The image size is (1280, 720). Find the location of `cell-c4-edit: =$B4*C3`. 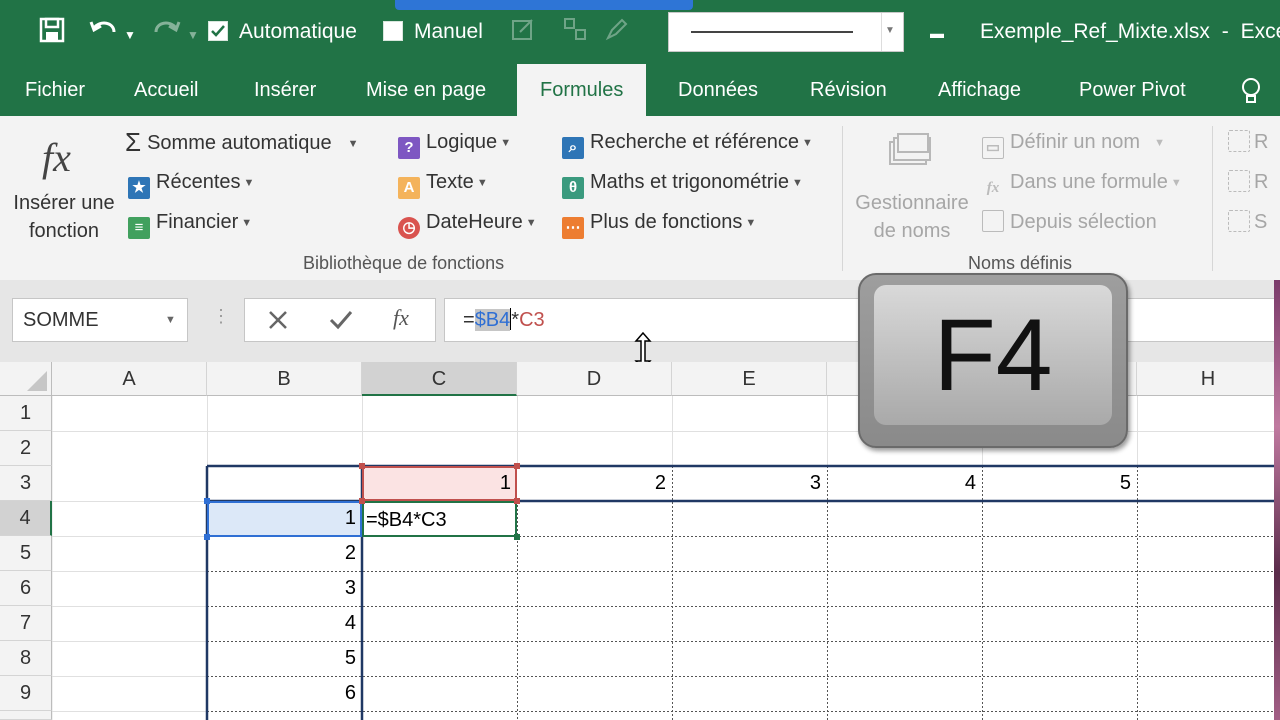

cell-c4-edit: =$B4*C3 is located at coordinates (441, 520).